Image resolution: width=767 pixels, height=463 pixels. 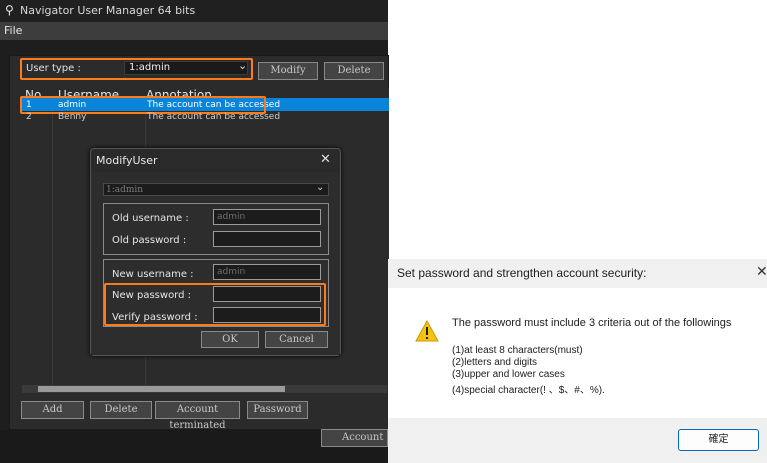 I want to click on row-no: 2, so click(x=29, y=117).